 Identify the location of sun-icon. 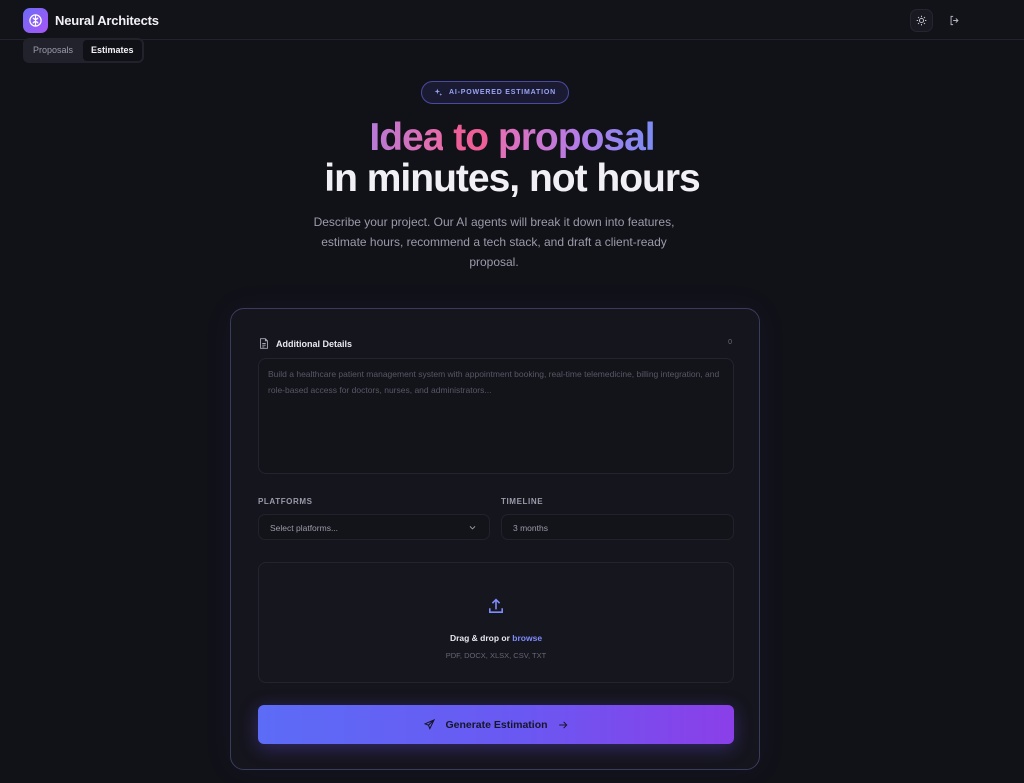
(921, 20).